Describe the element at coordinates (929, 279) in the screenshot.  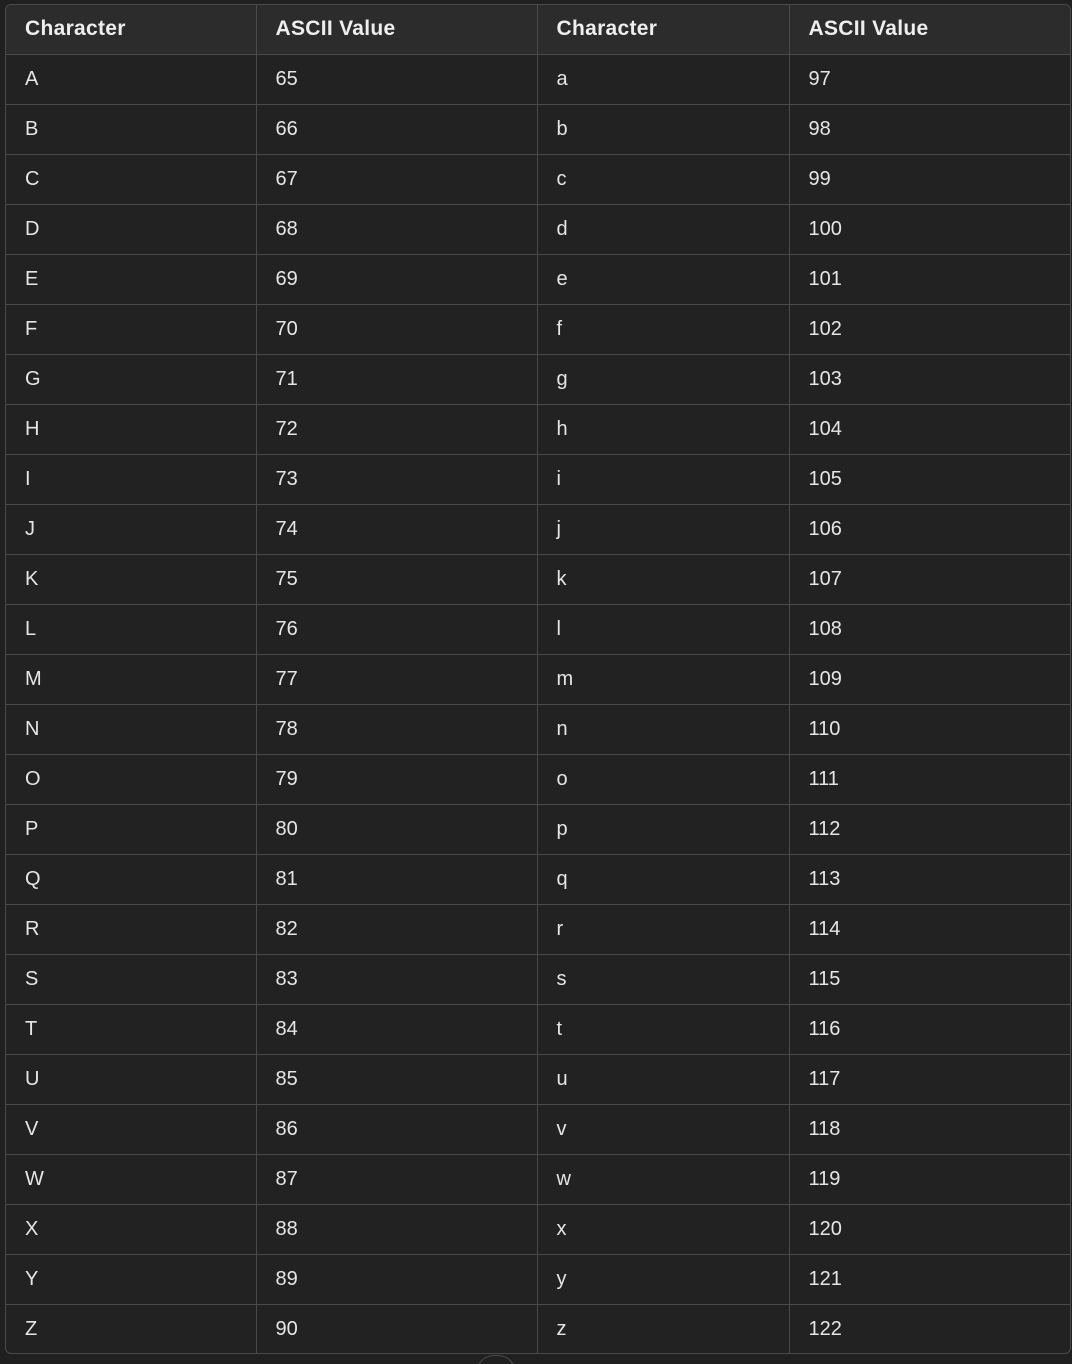
I see `lowercase-ascii-cell: 101` at that location.